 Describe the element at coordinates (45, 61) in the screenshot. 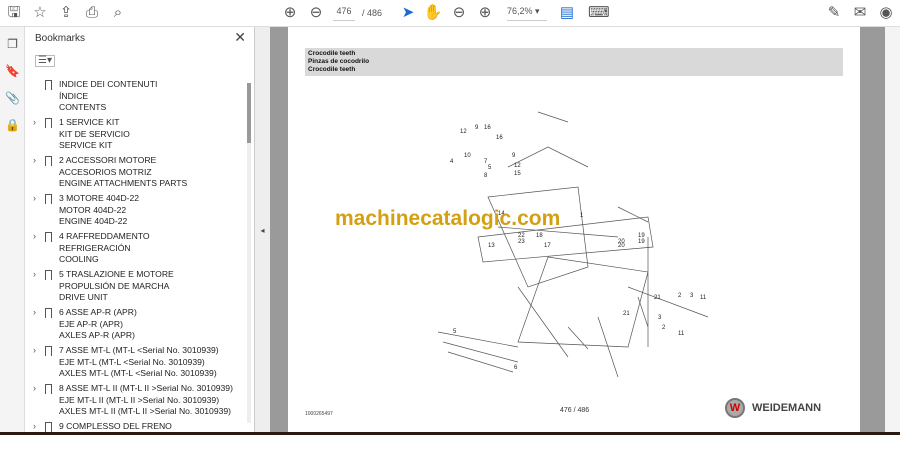

I see `bookmark-options-button: ☰▾` at that location.